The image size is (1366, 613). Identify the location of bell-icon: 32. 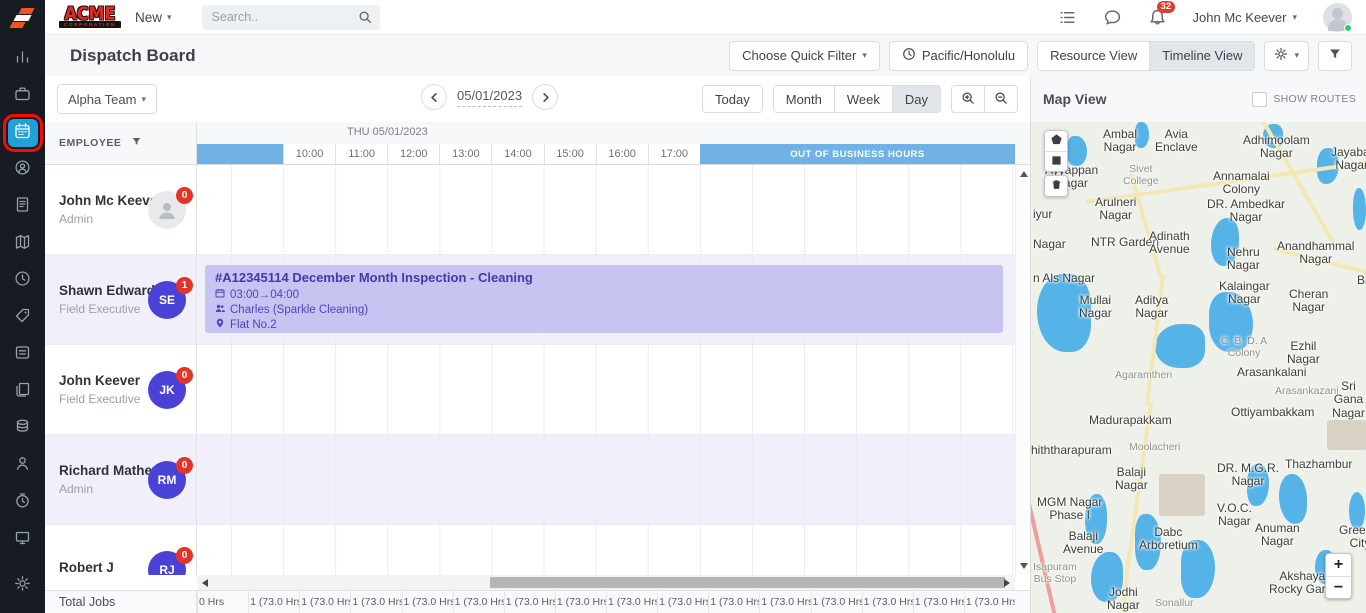
(1162, 13).